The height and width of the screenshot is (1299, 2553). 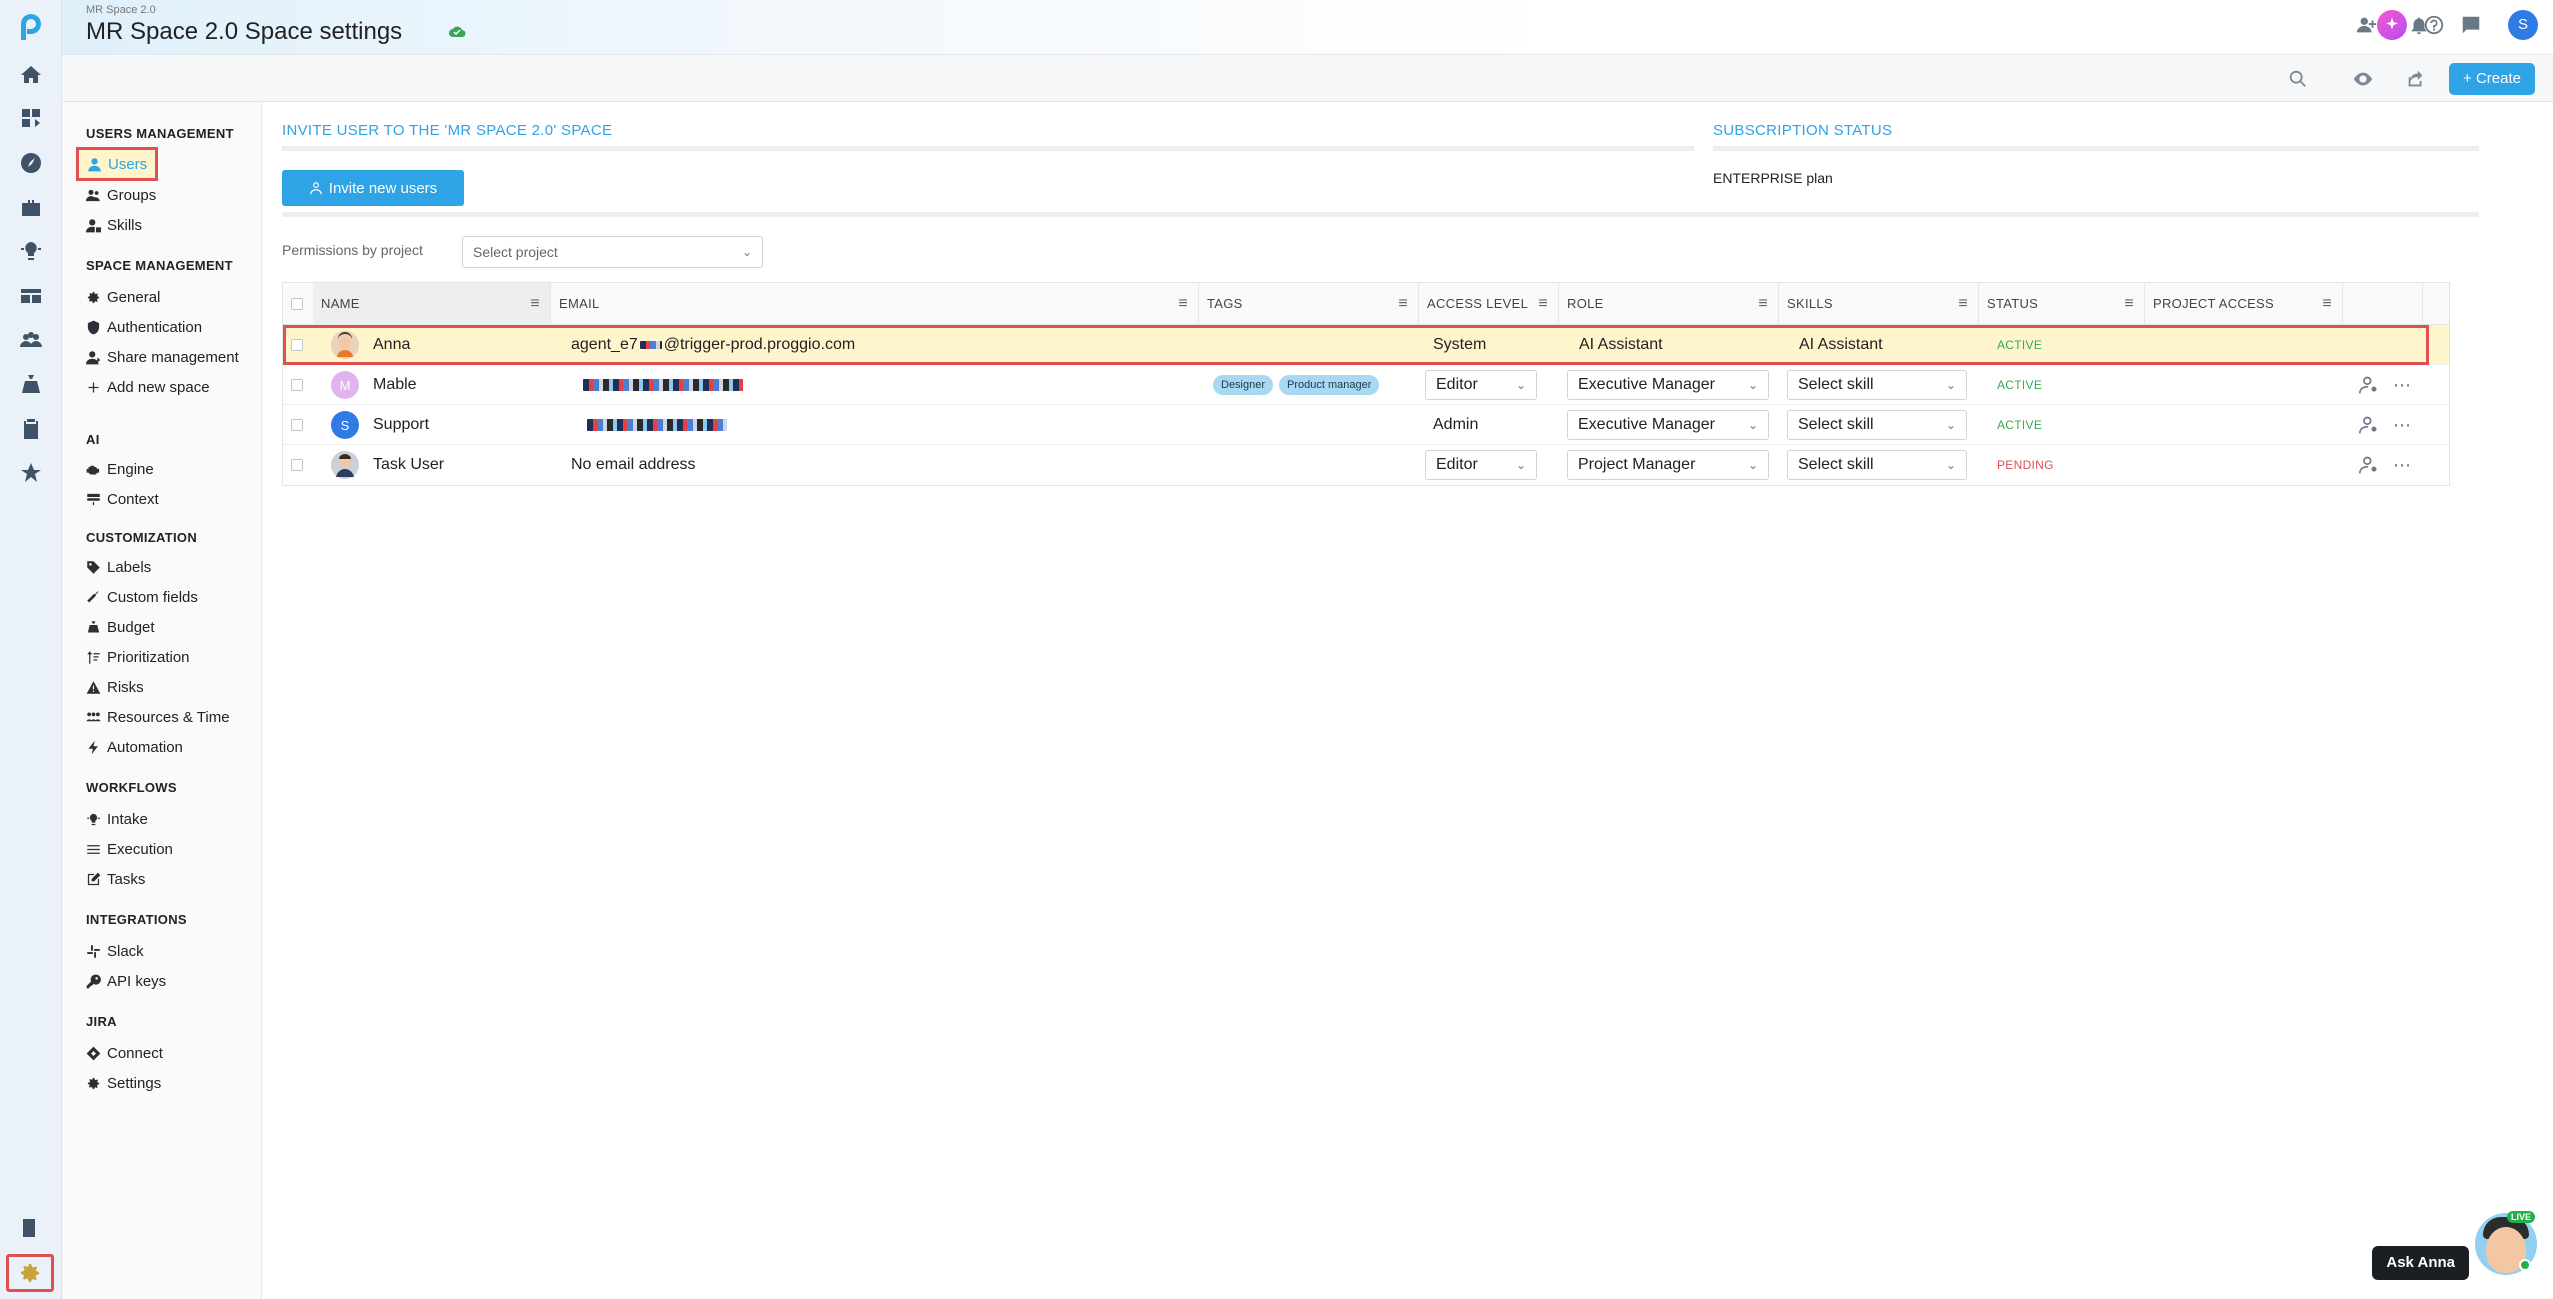 What do you see at coordinates (121, 10) in the screenshot?
I see `breadcrumb: MR Space 2.0` at bounding box center [121, 10].